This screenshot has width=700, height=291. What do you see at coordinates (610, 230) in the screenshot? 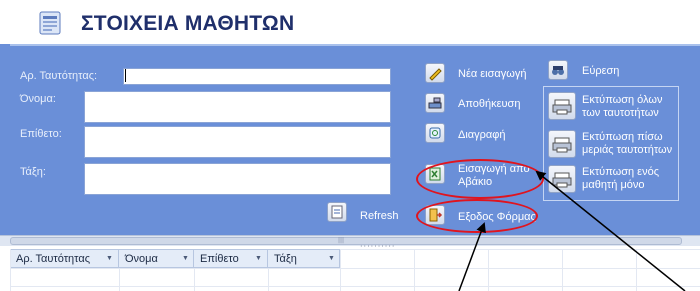
I see `arrow-to-import` at bounding box center [610, 230].